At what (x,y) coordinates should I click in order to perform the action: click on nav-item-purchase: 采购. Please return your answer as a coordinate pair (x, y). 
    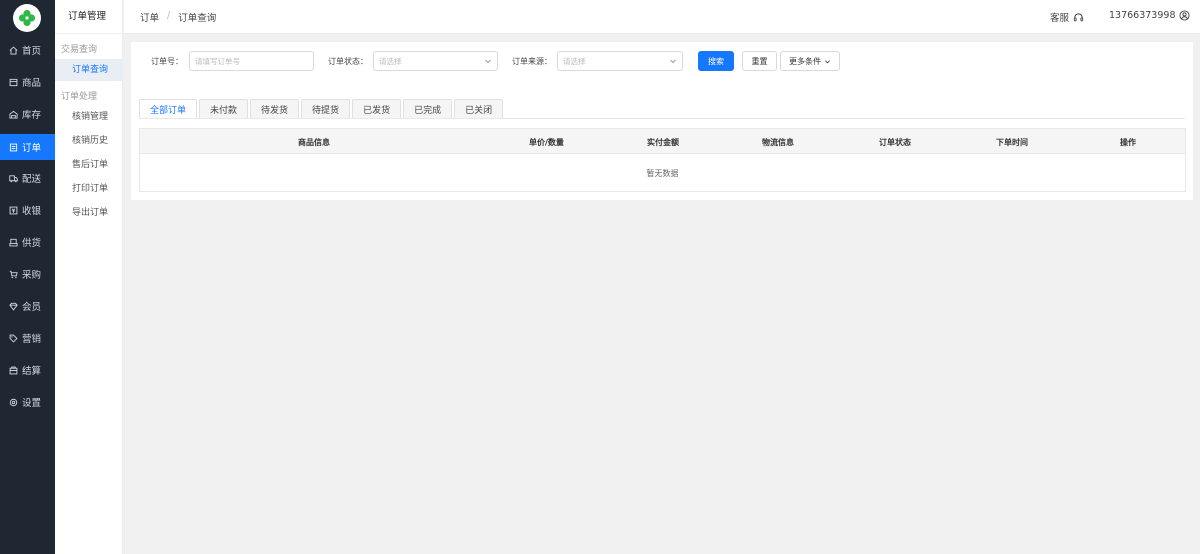
    Looking at the image, I should click on (27, 274).